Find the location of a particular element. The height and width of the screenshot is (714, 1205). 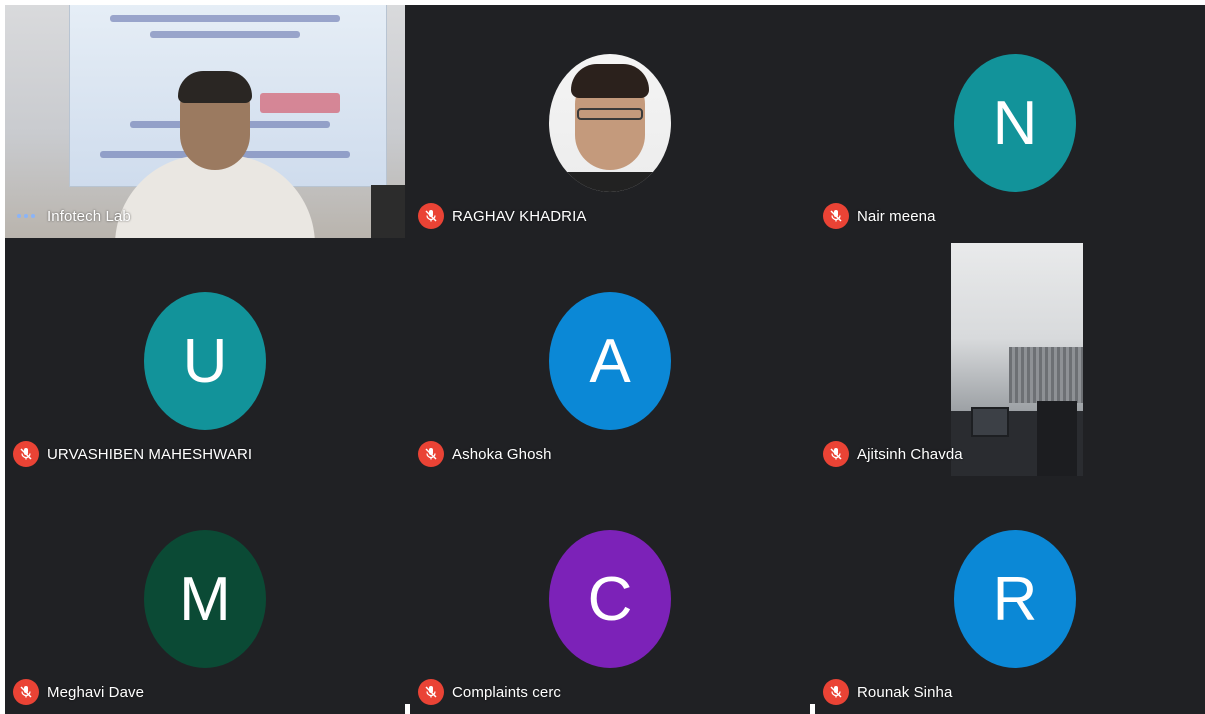

participant-label: Nair meena is located at coordinates (879, 216).